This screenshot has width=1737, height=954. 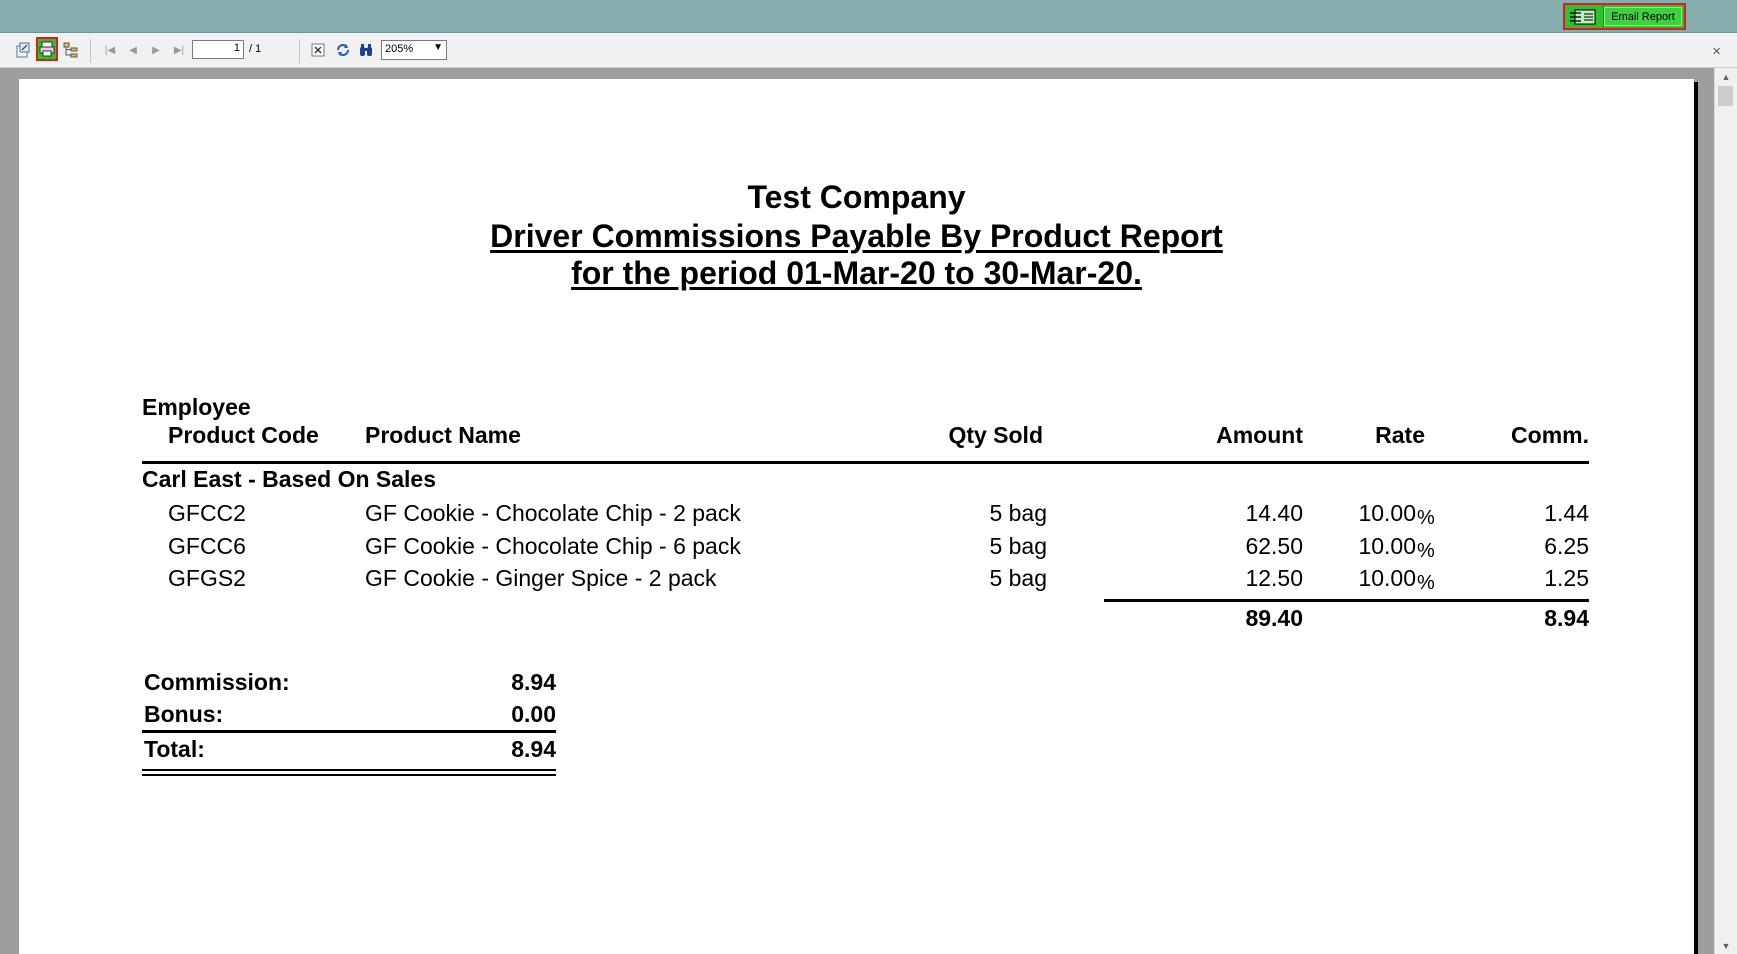 What do you see at coordinates (184, 714) in the screenshot?
I see `summary-bonus-label: Bonus:` at bounding box center [184, 714].